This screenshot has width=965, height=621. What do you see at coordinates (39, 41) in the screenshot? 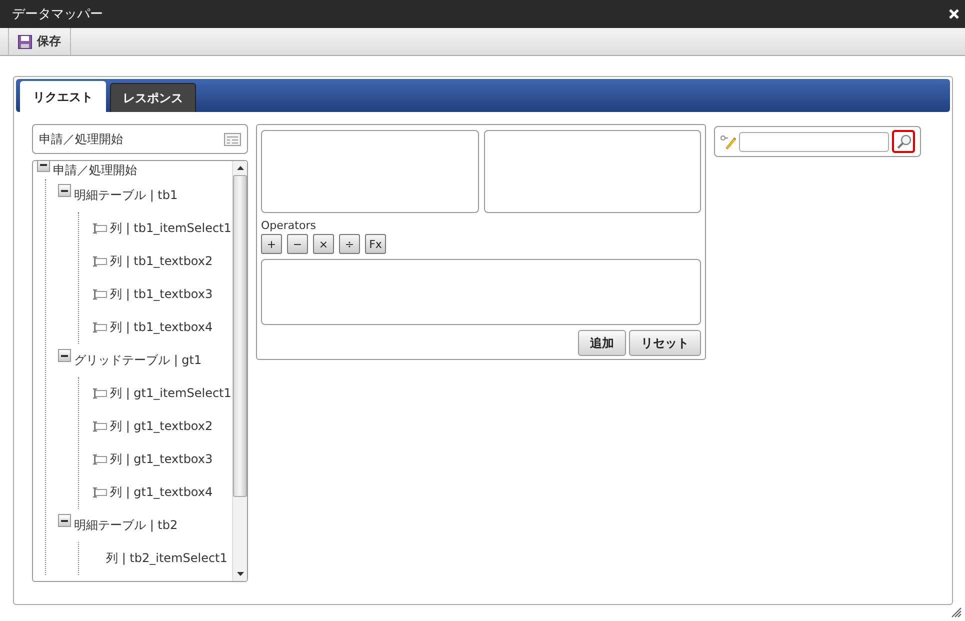
I see `save-button: 保存` at bounding box center [39, 41].